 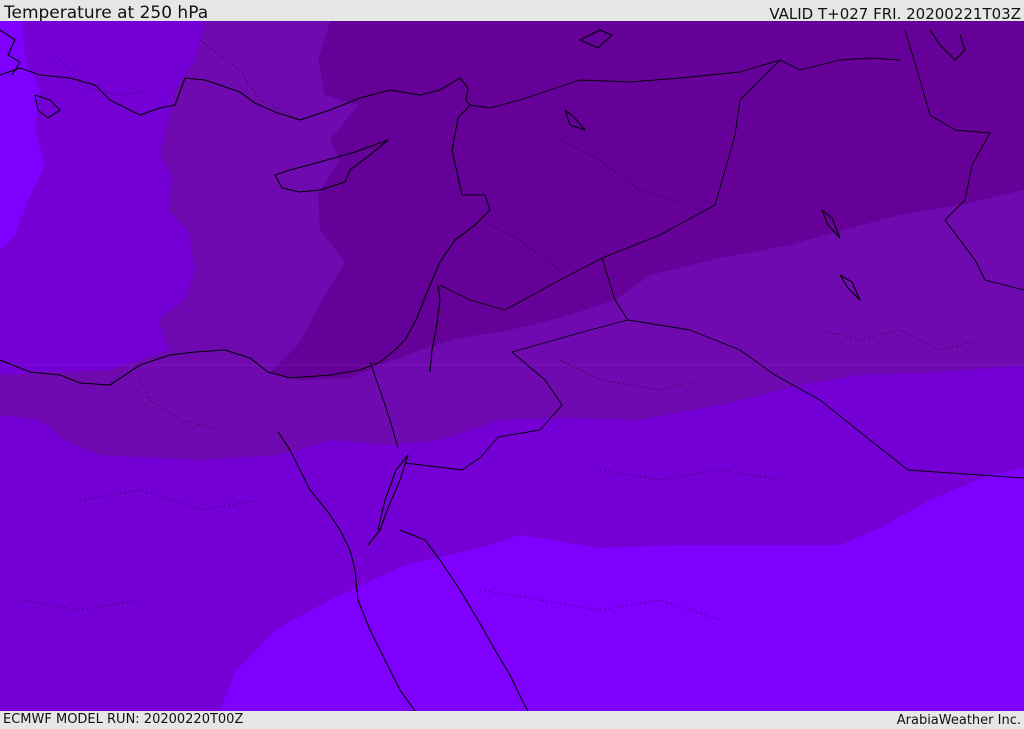 What do you see at coordinates (958, 720) in the screenshot?
I see `credit-label: ArabiaWeather Inc.` at bounding box center [958, 720].